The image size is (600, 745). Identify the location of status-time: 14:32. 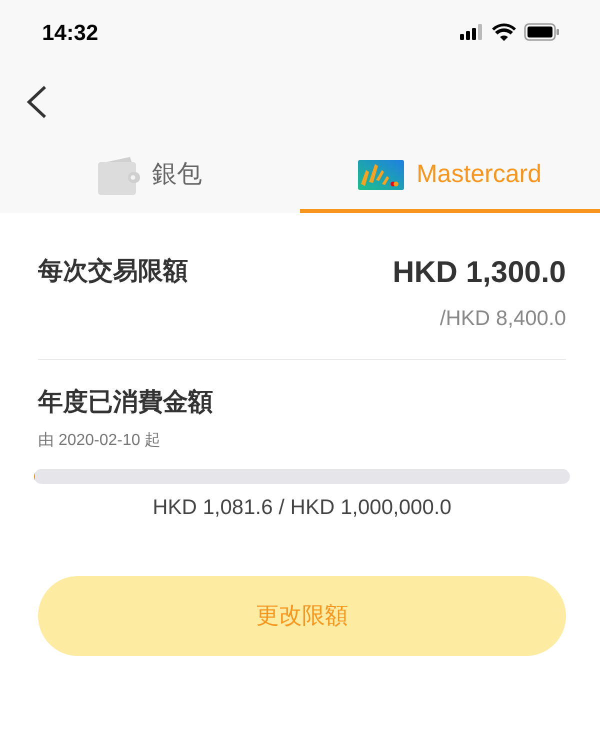
(70, 32).